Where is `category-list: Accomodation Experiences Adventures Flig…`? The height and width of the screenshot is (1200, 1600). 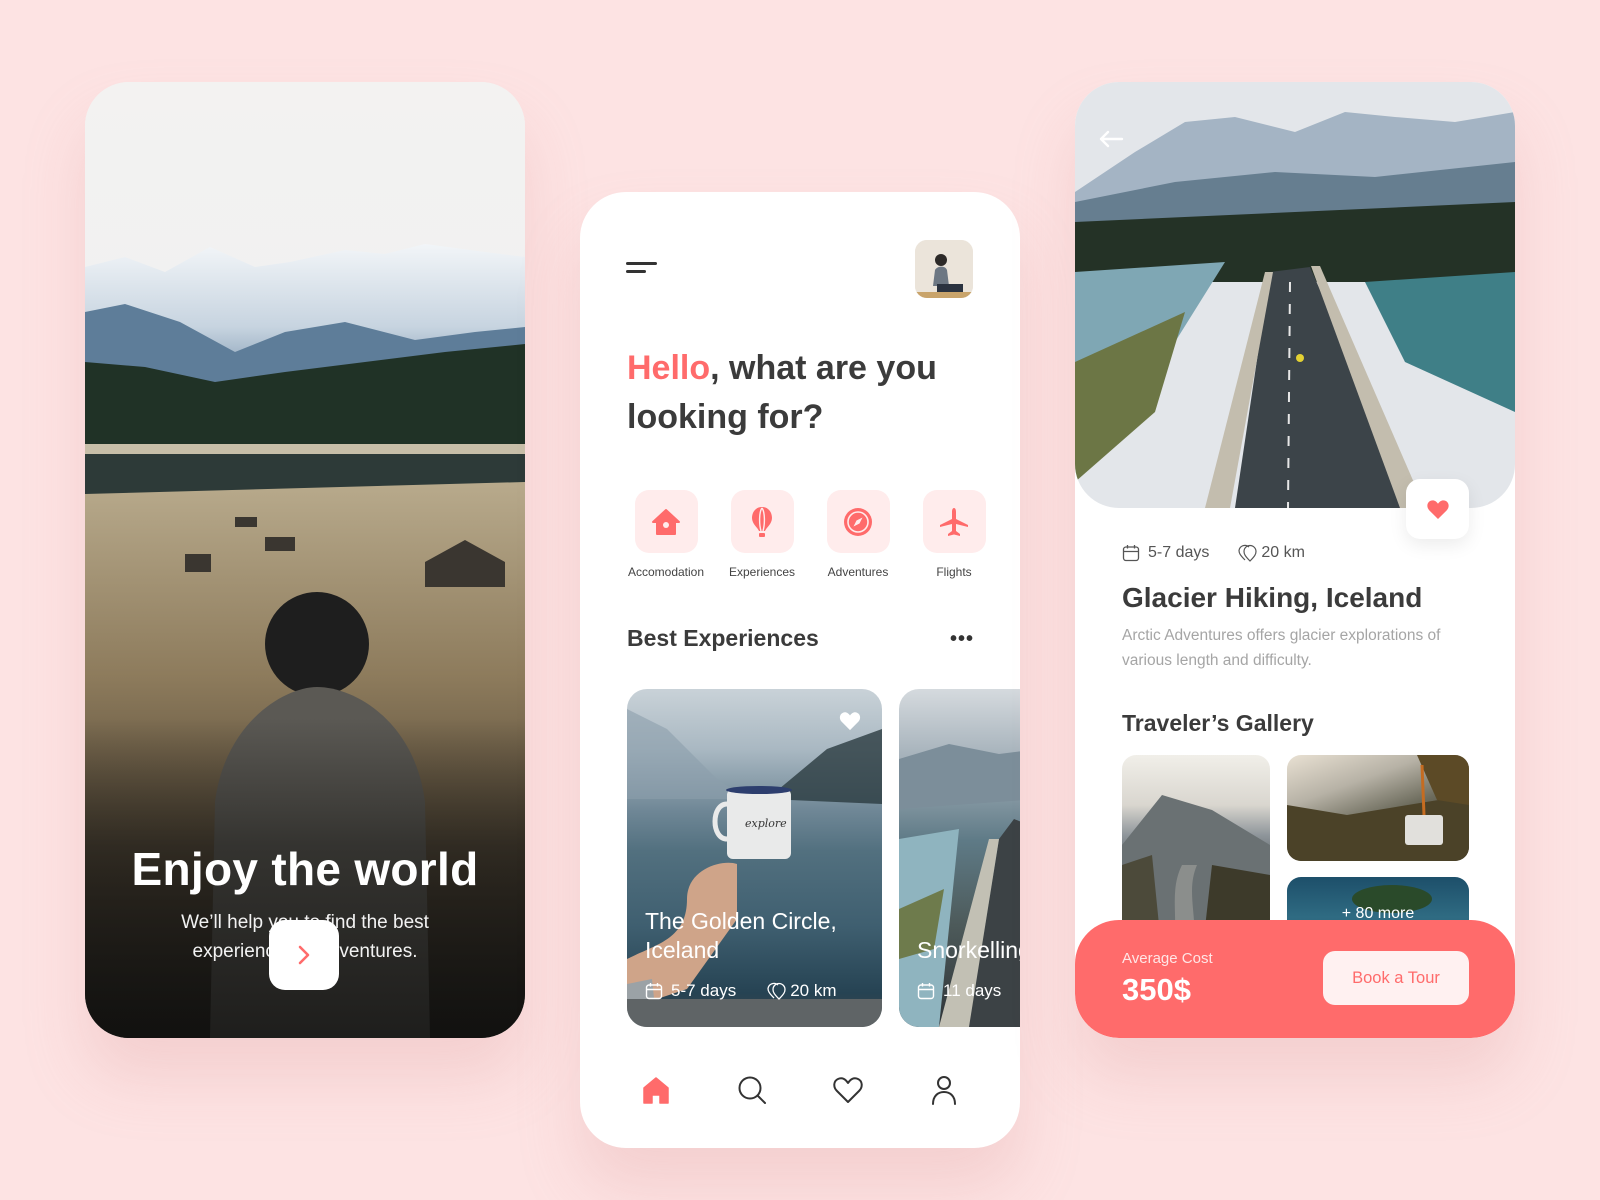
category-list: Accomodation Experiences Adventures Flig… is located at coordinates (810, 534).